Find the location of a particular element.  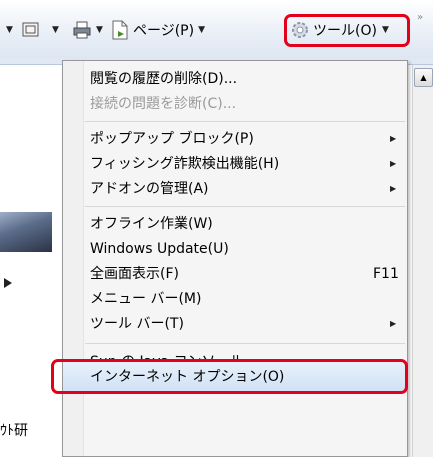

menu-item-full-screen: 全画面表示(F) is located at coordinates (240, 274).